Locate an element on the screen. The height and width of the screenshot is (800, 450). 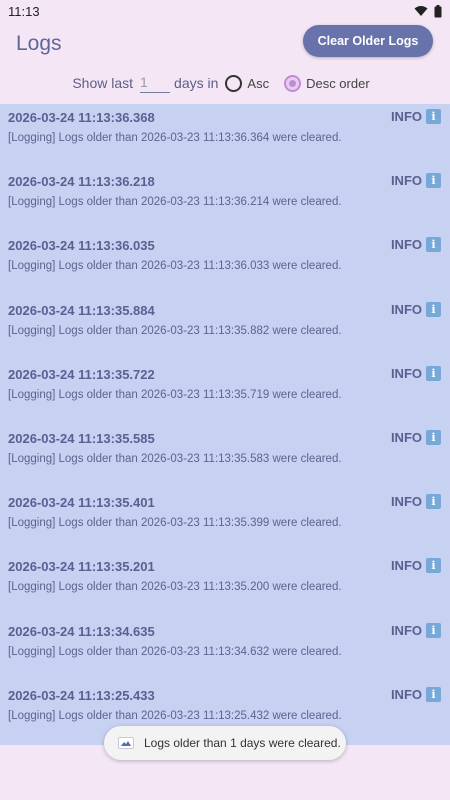
toast: Logs older than 1 days were cleared. is located at coordinates (225, 743).